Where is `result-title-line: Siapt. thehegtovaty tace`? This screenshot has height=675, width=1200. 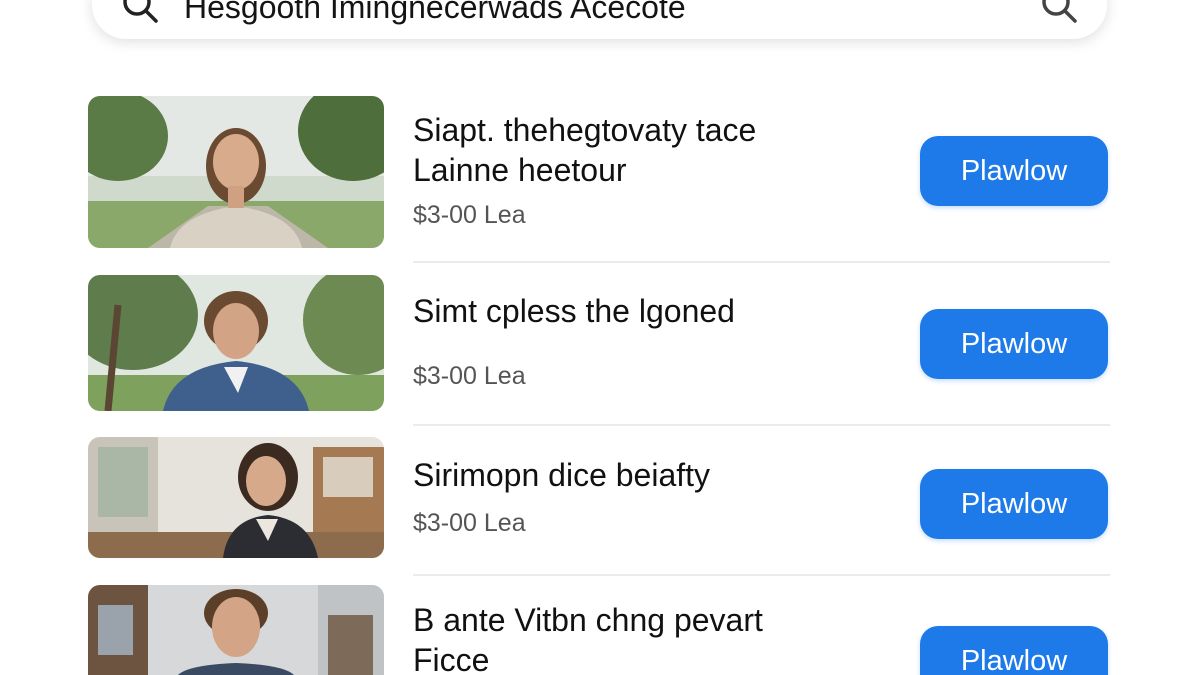 result-title-line: Siapt. thehegtovaty tace is located at coordinates (585, 130).